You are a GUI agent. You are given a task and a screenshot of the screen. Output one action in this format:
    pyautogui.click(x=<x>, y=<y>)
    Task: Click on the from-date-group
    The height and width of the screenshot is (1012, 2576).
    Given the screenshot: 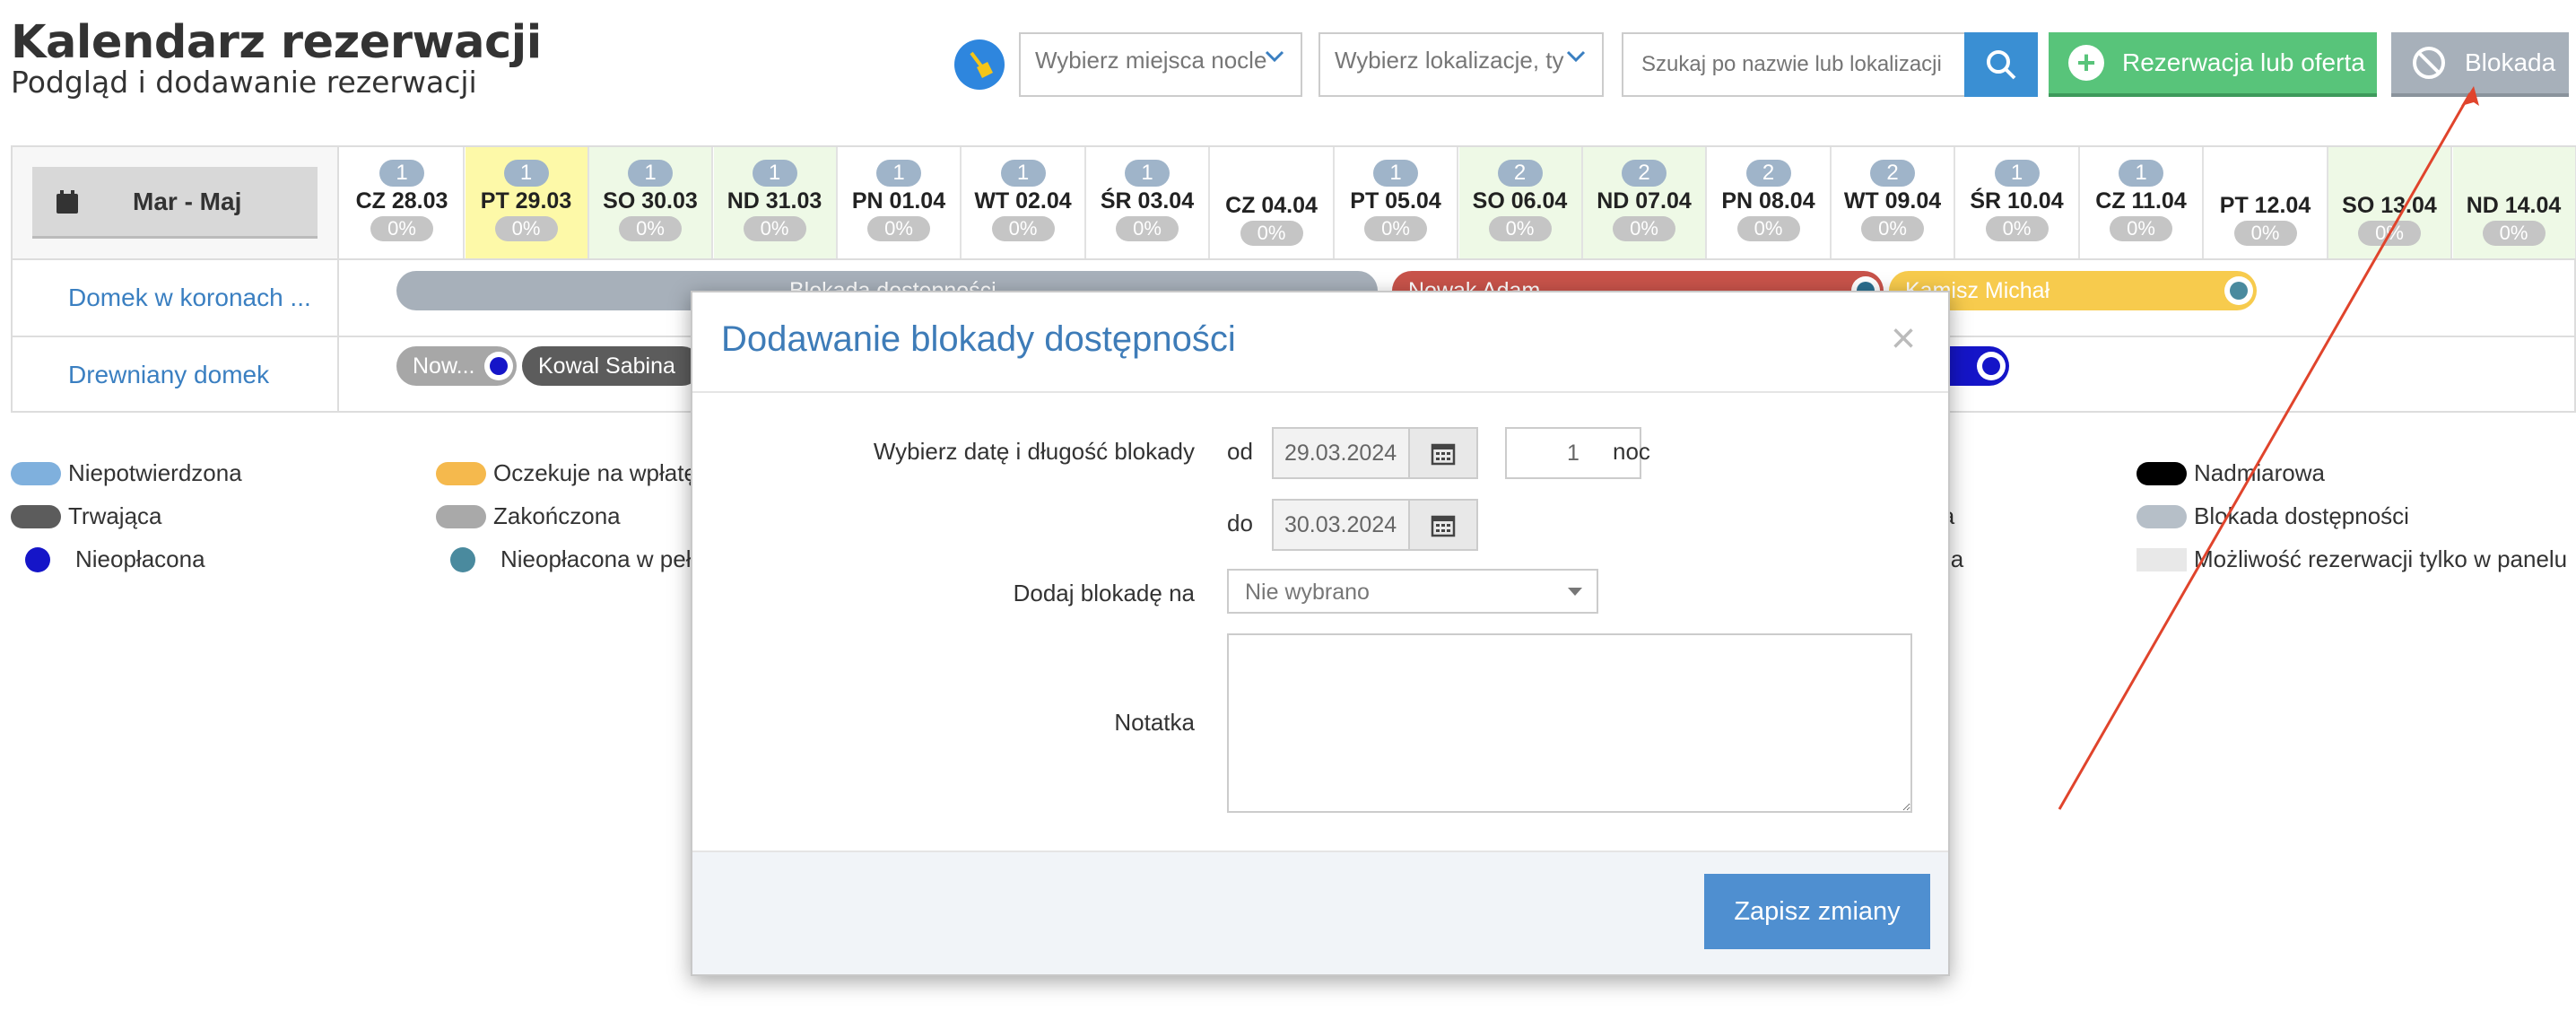 What is the action you would take?
    pyautogui.click(x=1375, y=453)
    